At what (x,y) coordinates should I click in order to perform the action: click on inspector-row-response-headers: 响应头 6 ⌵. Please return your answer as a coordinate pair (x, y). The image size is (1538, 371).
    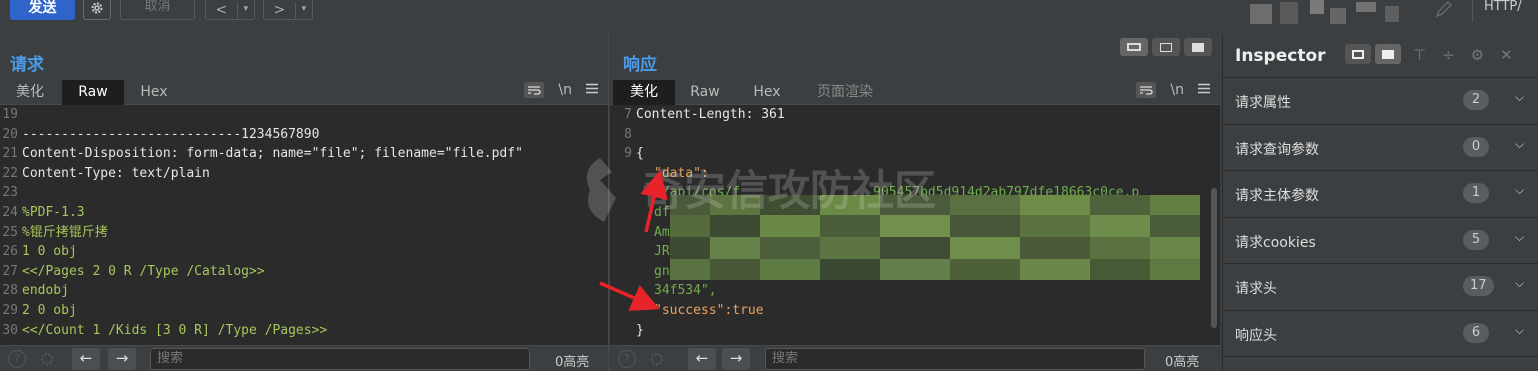
    Looking at the image, I should click on (1380, 334).